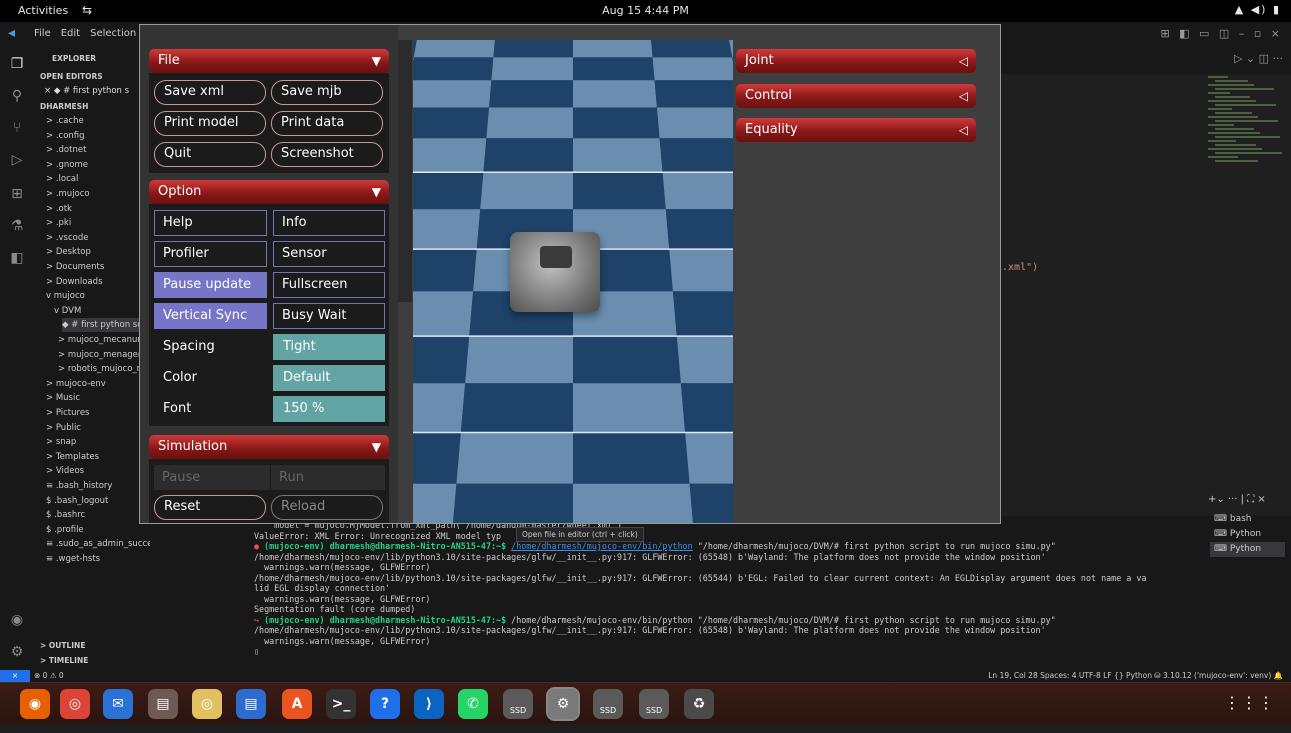  I want to click on problems-status: ⊗ 0 ⚠ 0, so click(49, 675).